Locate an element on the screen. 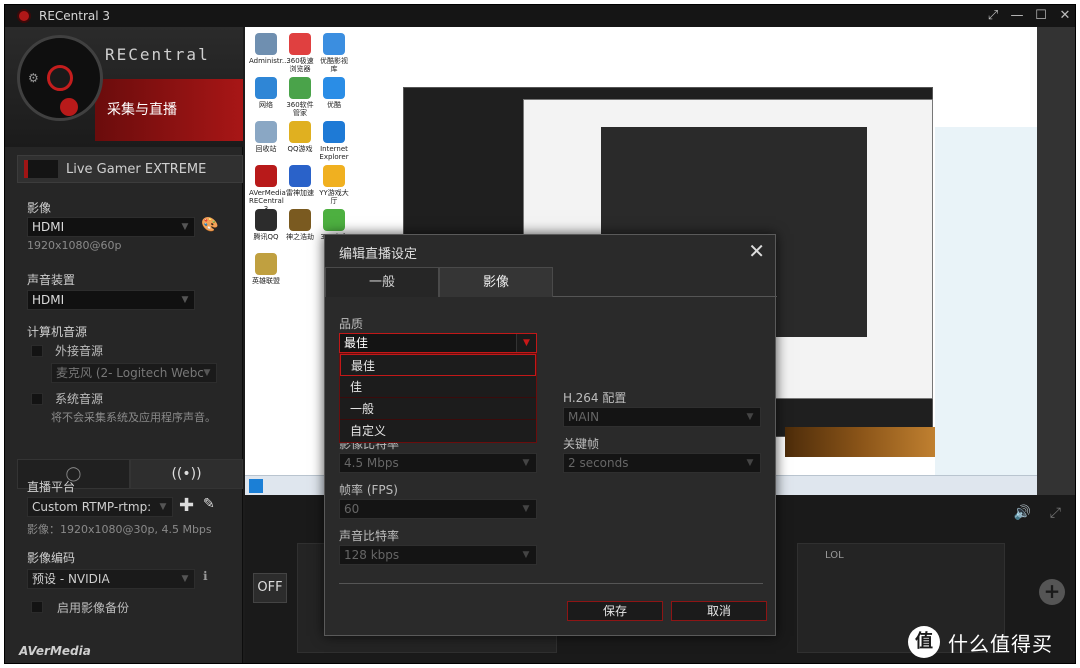 The height and width of the screenshot is (668, 1080). sys-audio-hint: 将不会采集系统及应用程序声音。 is located at coordinates (133, 417).